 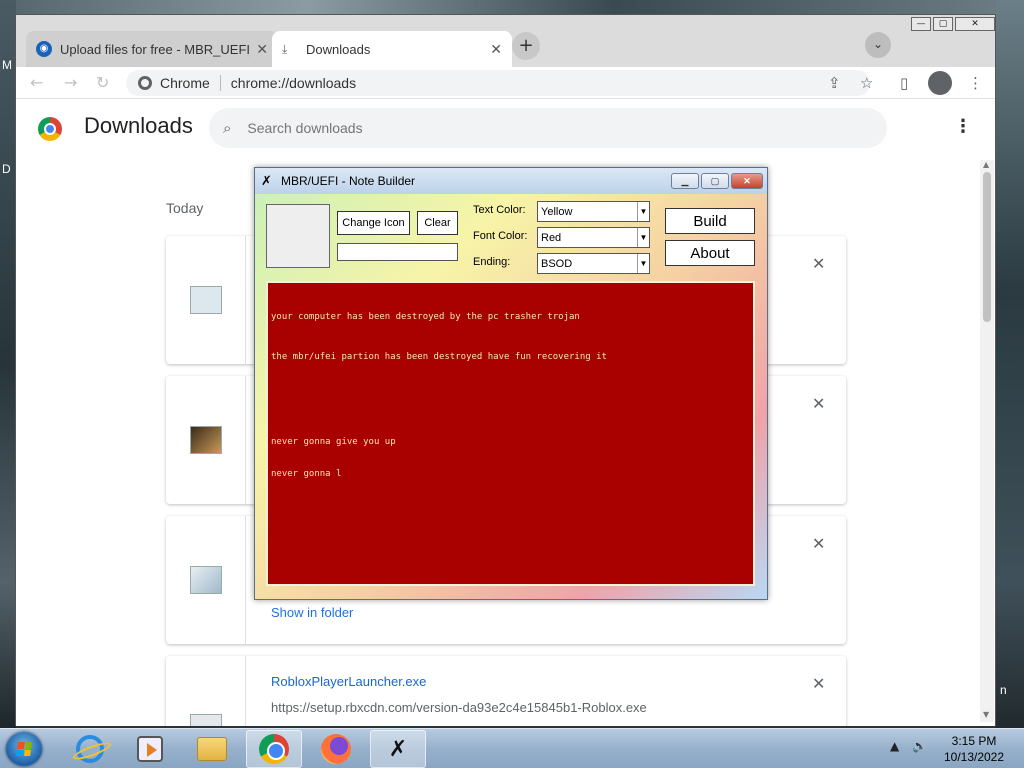 I want to click on address-bar: Chrome chrome://downloads, so click(x=498, y=83).